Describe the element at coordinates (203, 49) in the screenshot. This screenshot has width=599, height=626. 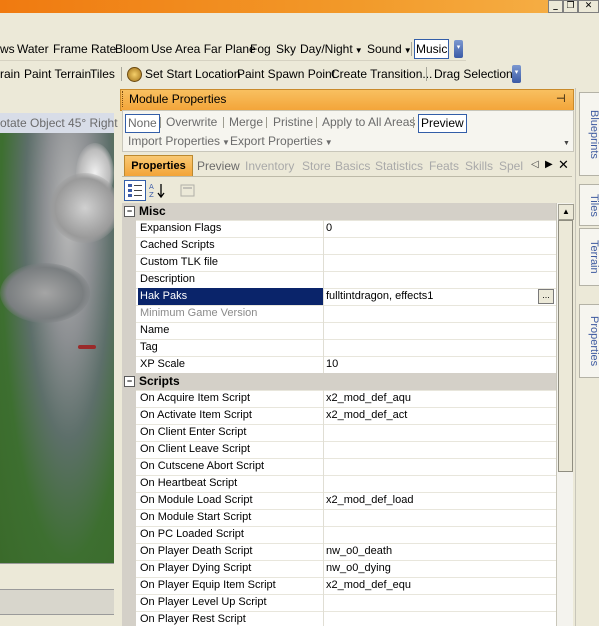
I see `toolbar-item-use-area-far-plane: Use Area Far Plane` at that location.